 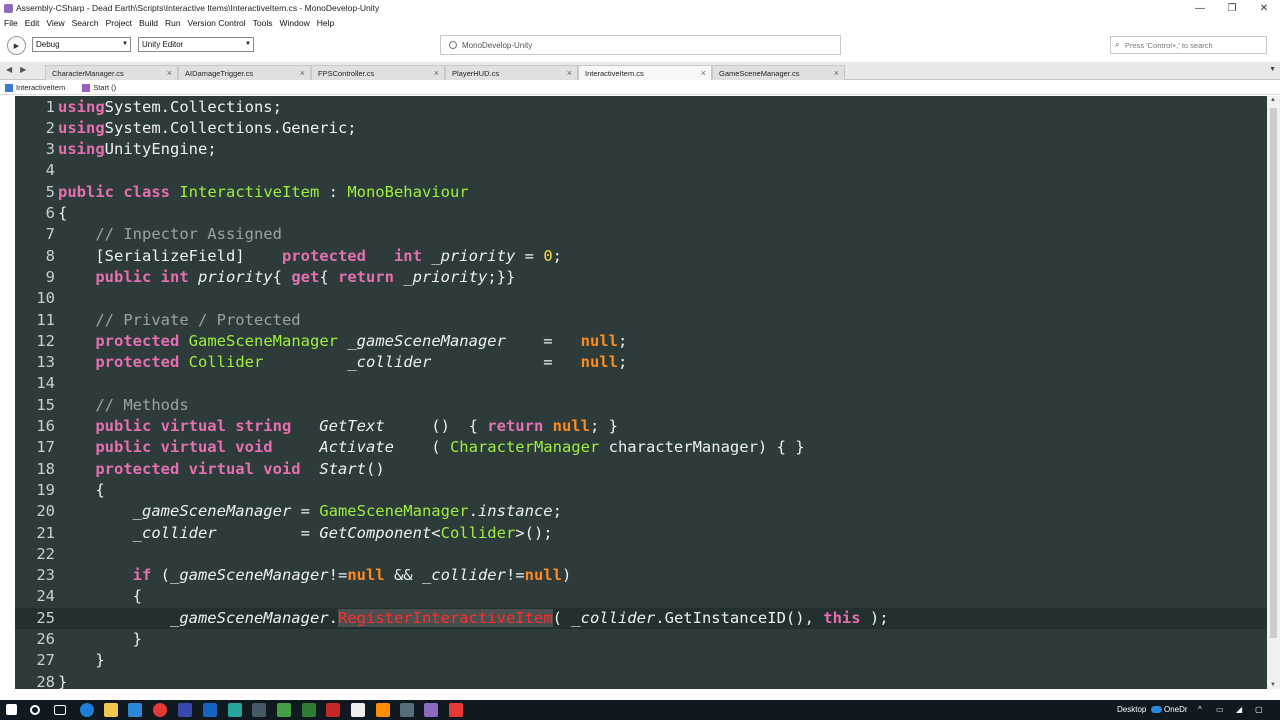 I want to click on close-button: ✕, so click(x=1264, y=8).